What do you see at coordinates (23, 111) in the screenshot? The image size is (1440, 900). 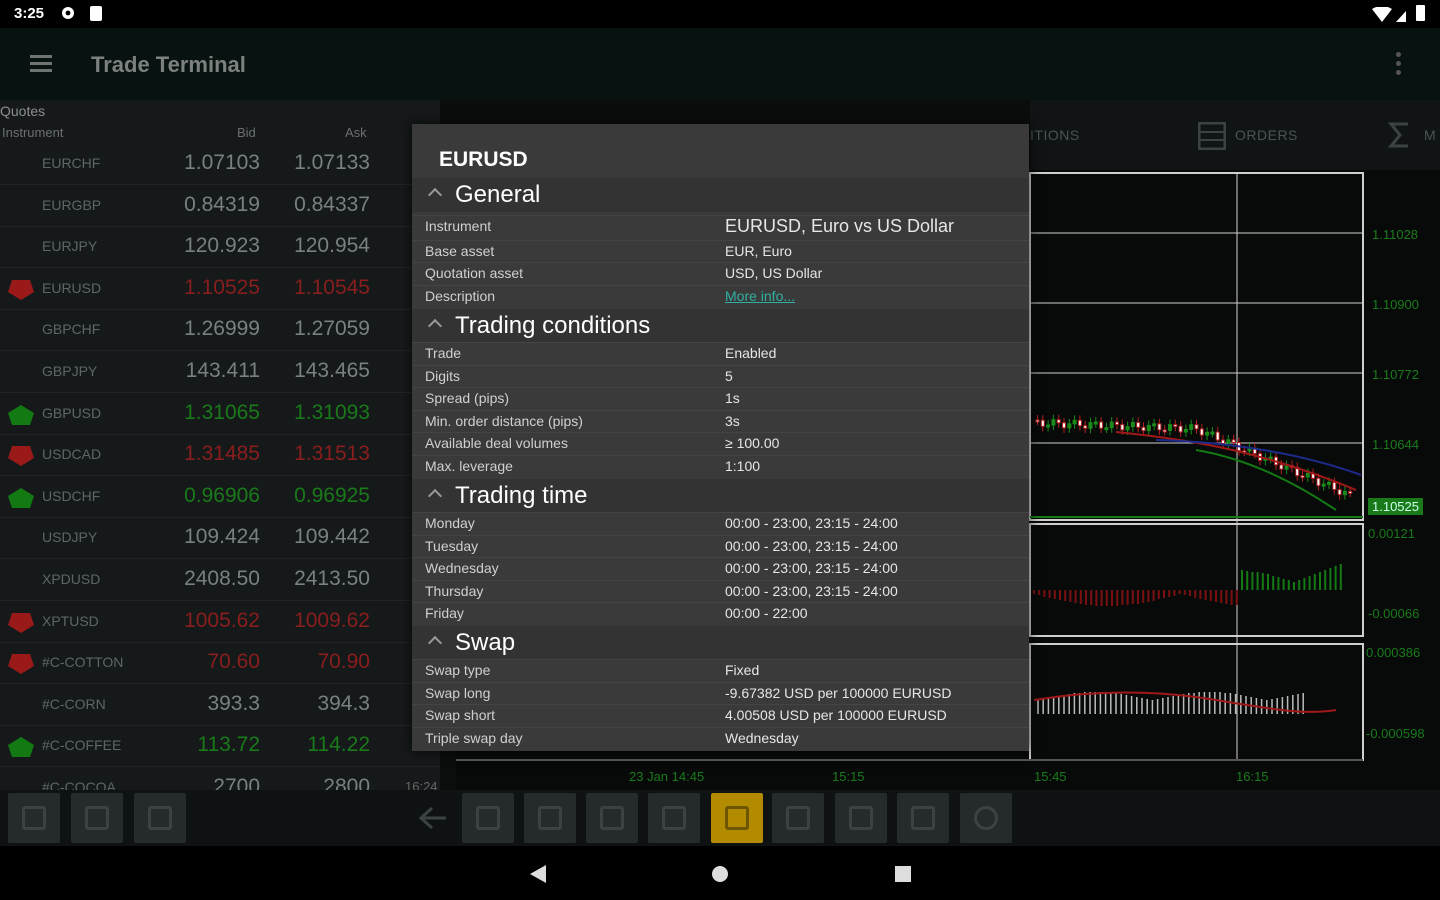 I see `quotes-title: Quotes` at bounding box center [23, 111].